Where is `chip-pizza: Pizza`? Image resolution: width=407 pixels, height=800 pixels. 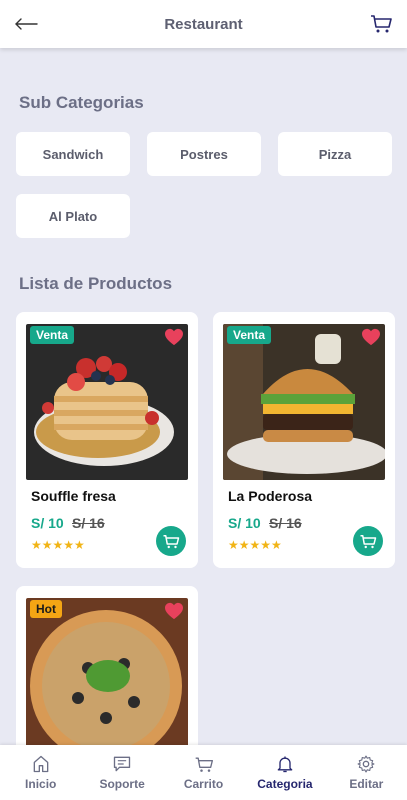
chip-pizza: Pizza is located at coordinates (335, 154).